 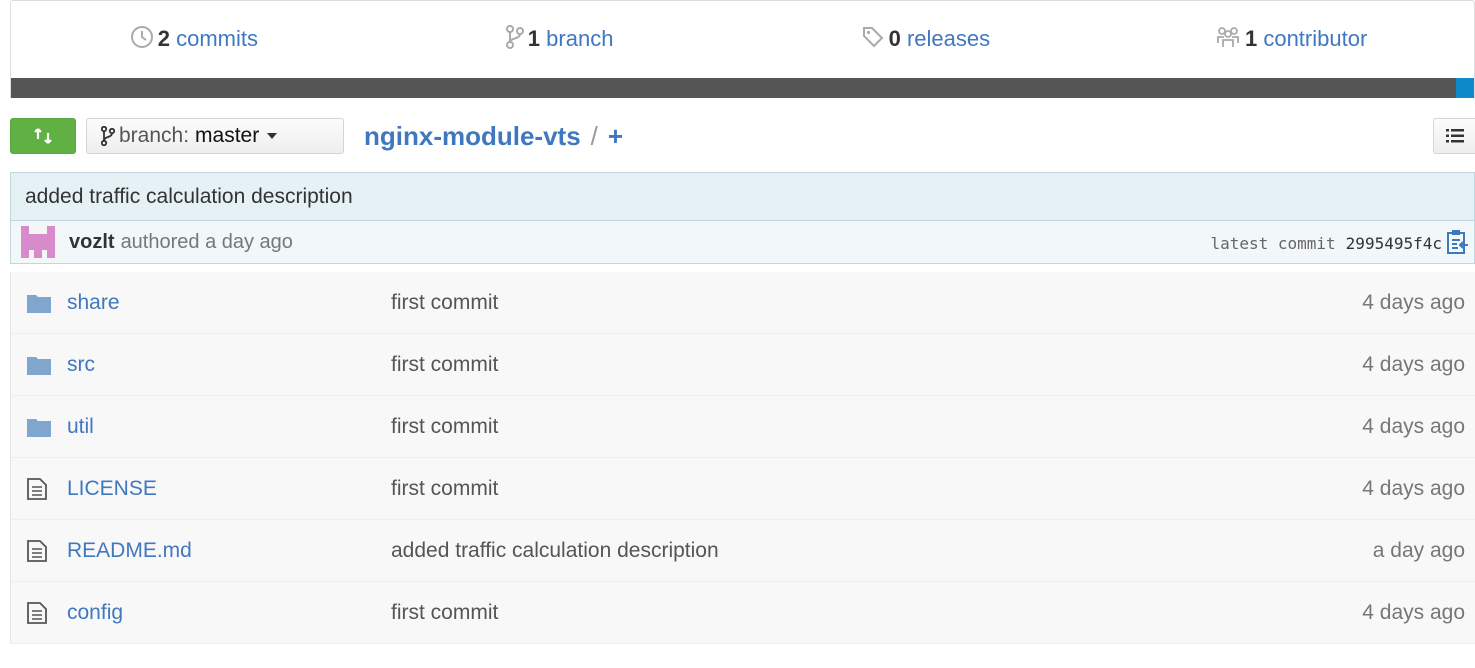 What do you see at coordinates (81, 365) in the screenshot?
I see `file-name-link: src` at bounding box center [81, 365].